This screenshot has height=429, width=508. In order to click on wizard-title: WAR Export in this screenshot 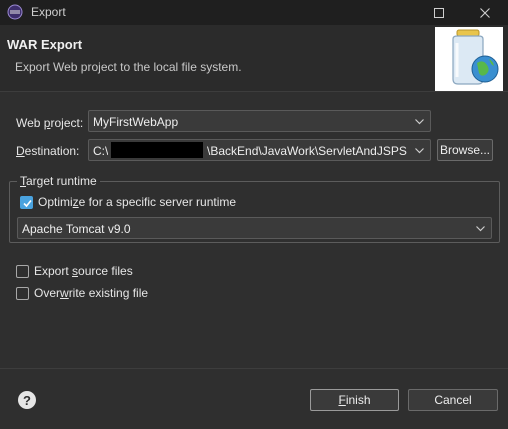, I will do `click(45, 44)`.